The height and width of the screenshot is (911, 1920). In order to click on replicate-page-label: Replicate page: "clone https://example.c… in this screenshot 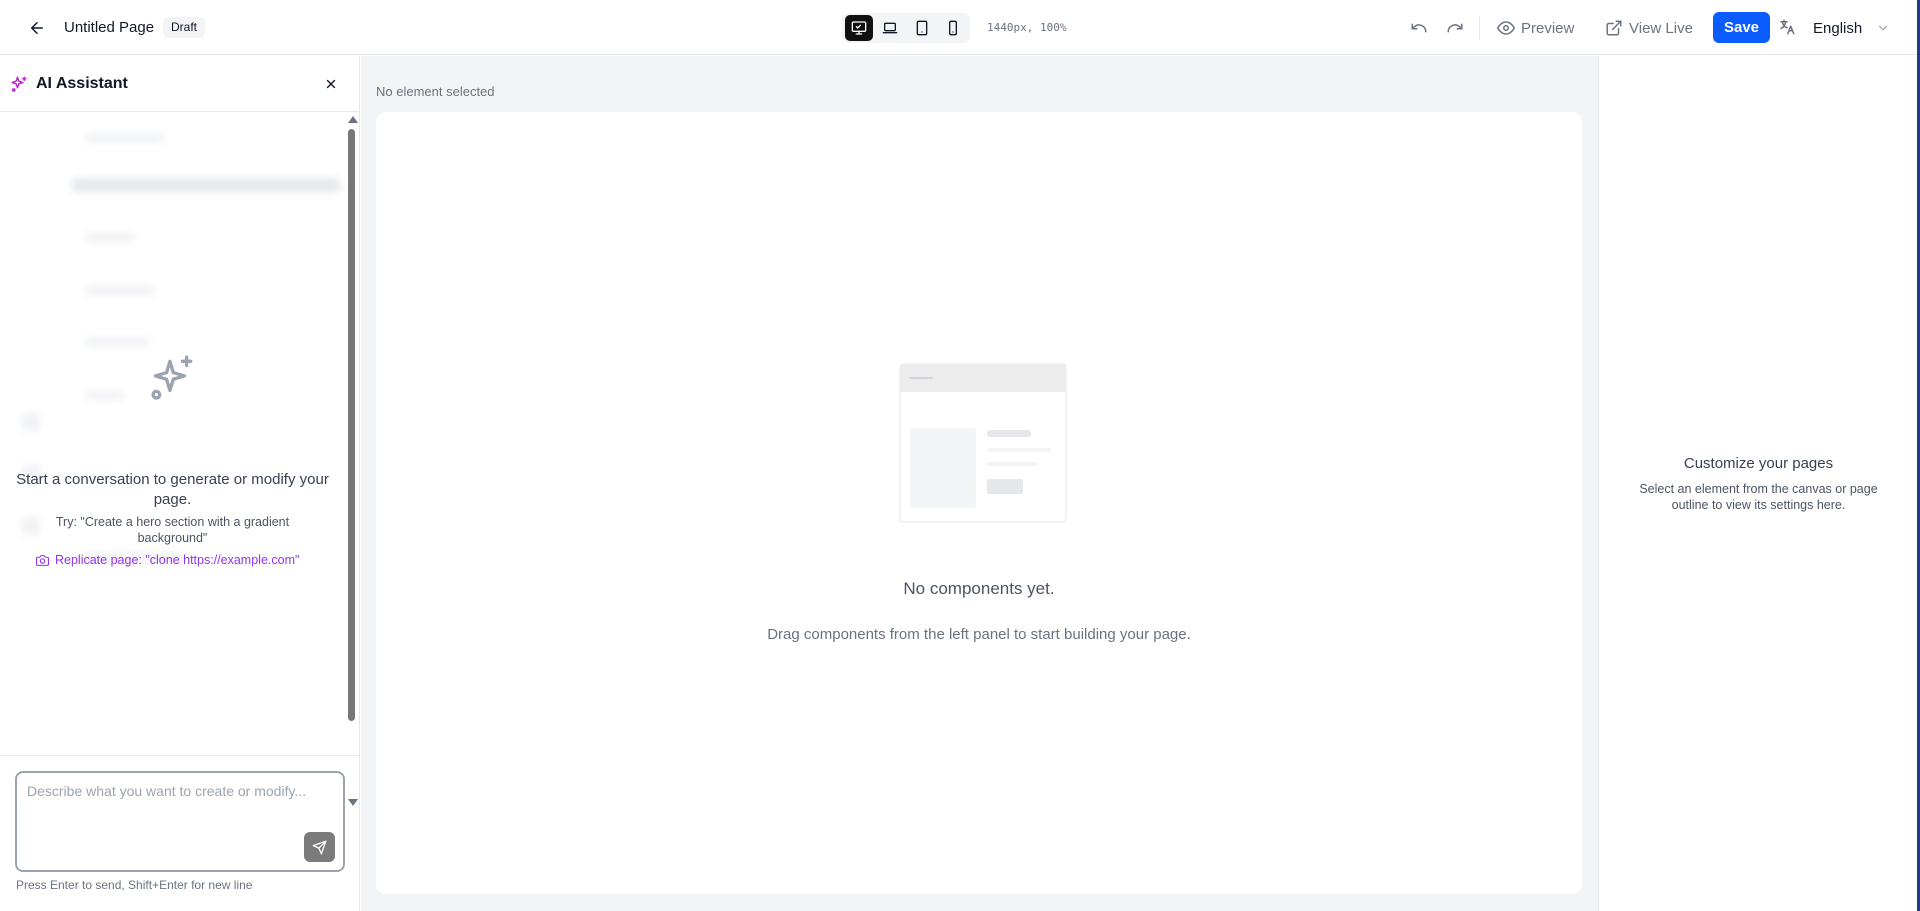, I will do `click(177, 560)`.